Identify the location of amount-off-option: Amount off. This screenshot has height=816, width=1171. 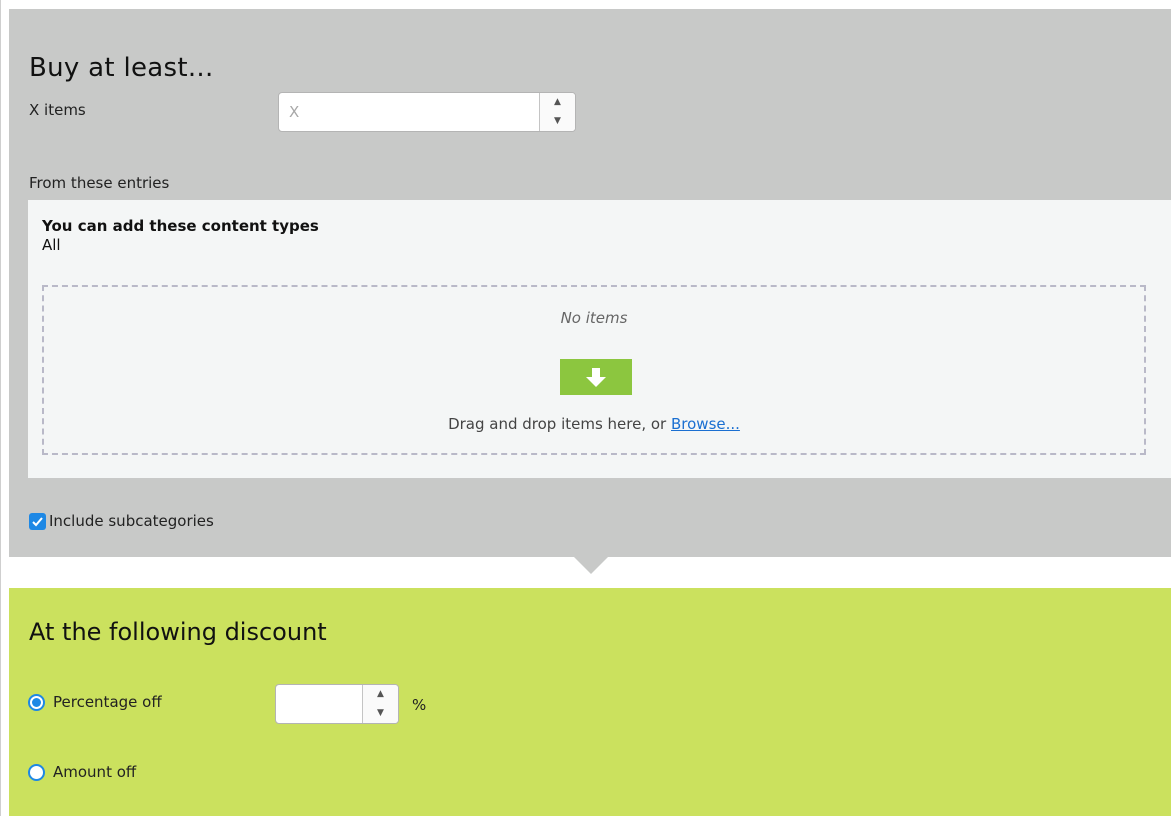
(82, 772).